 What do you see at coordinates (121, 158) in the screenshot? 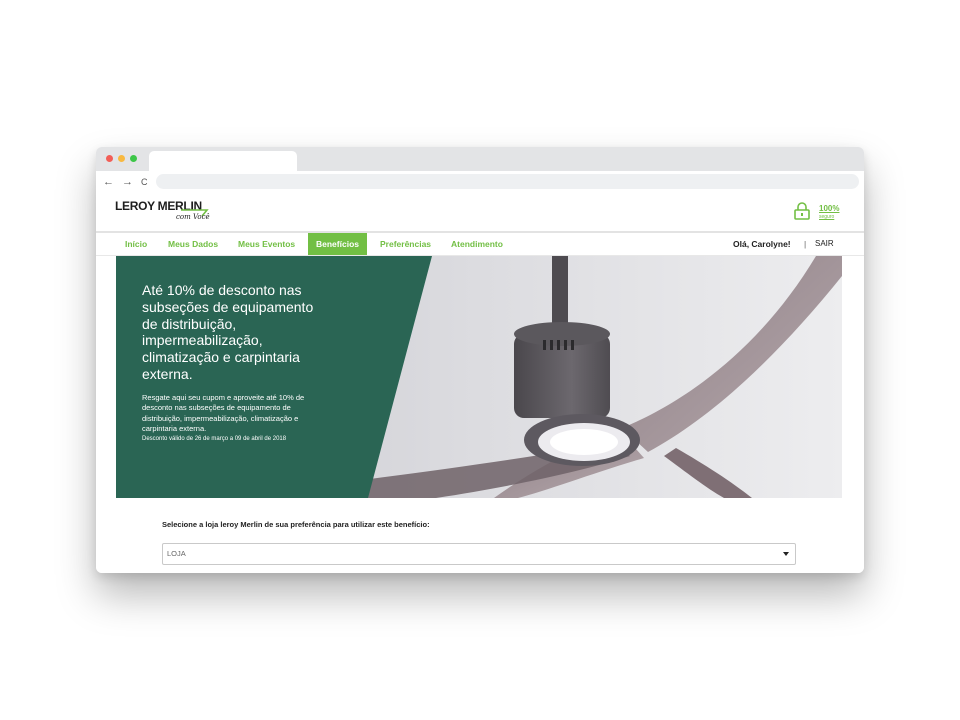
I see `minimize-window-dot` at bounding box center [121, 158].